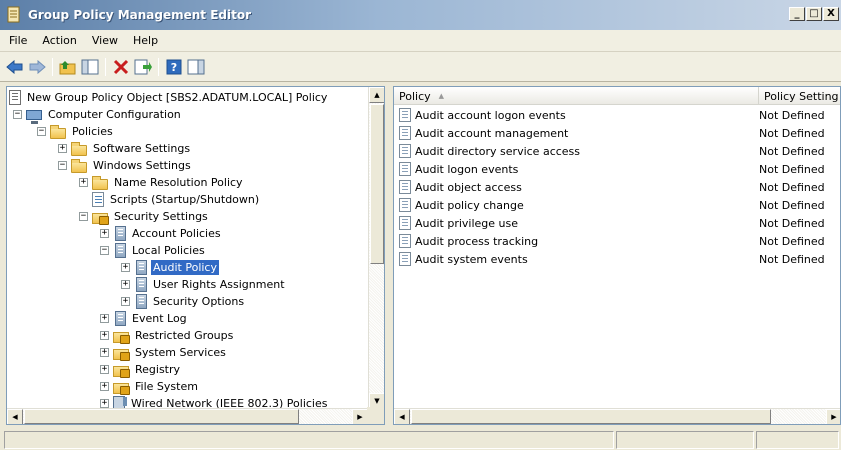 The height and width of the screenshot is (450, 841). What do you see at coordinates (617, 241) in the screenshot?
I see `list-item: Audit process tracking Not Defined` at bounding box center [617, 241].